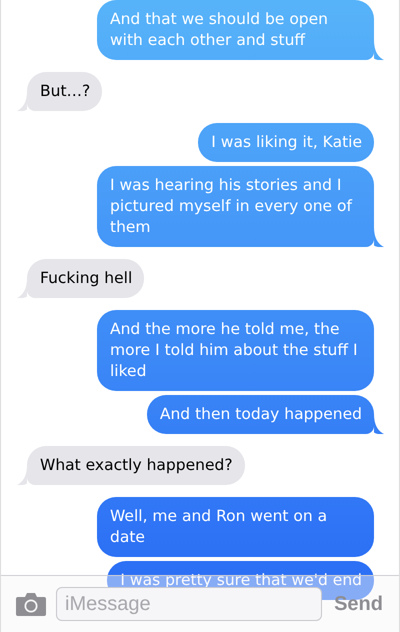 This screenshot has height=632, width=400. Describe the element at coordinates (136, 465) in the screenshot. I see `message-bubble: What exactly happened?` at that location.